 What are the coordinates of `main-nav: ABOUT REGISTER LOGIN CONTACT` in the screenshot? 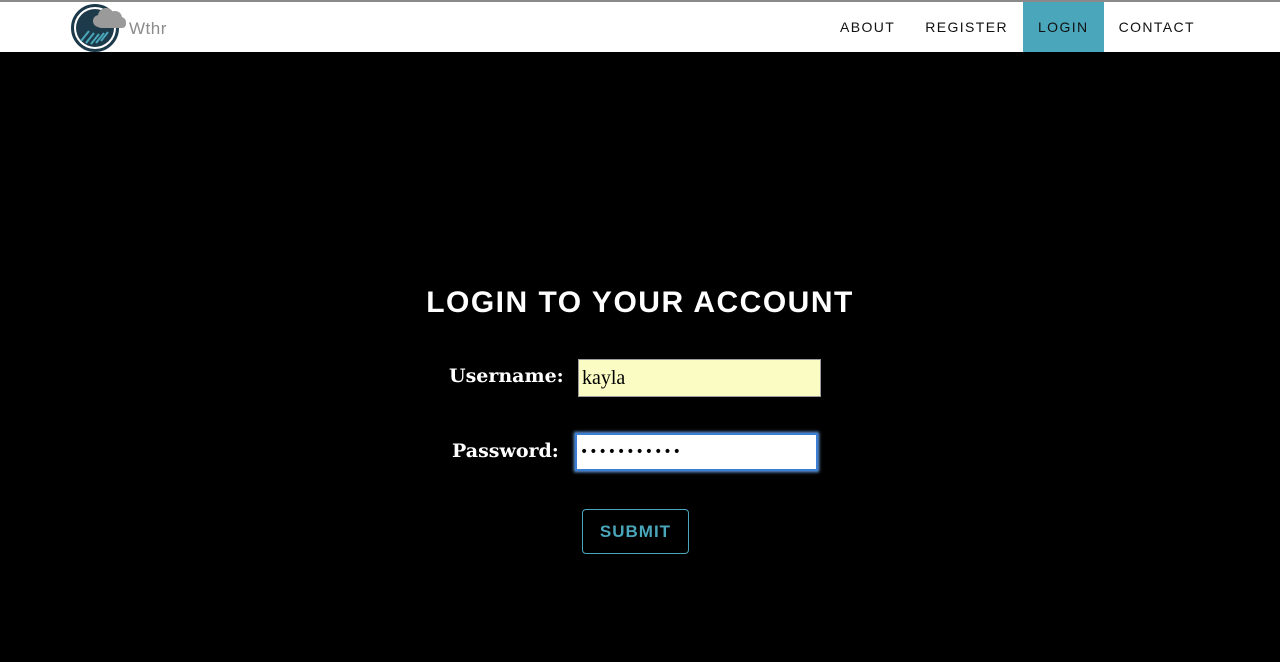 It's located at (1017, 27).